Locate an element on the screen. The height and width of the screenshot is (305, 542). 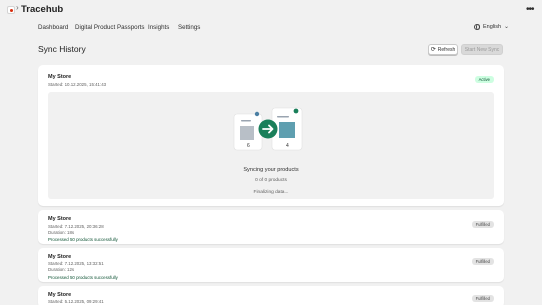
sync-started: Started: 7.12.2025, 20:36:28 is located at coordinates (76, 226).